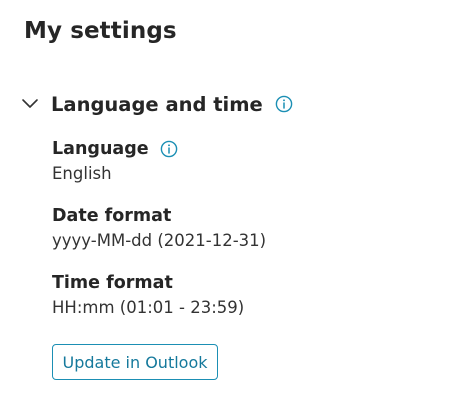 Image resolution: width=450 pixels, height=403 pixels. I want to click on date-format-value: yyyy-MM-dd (2021-12-31), so click(159, 240).